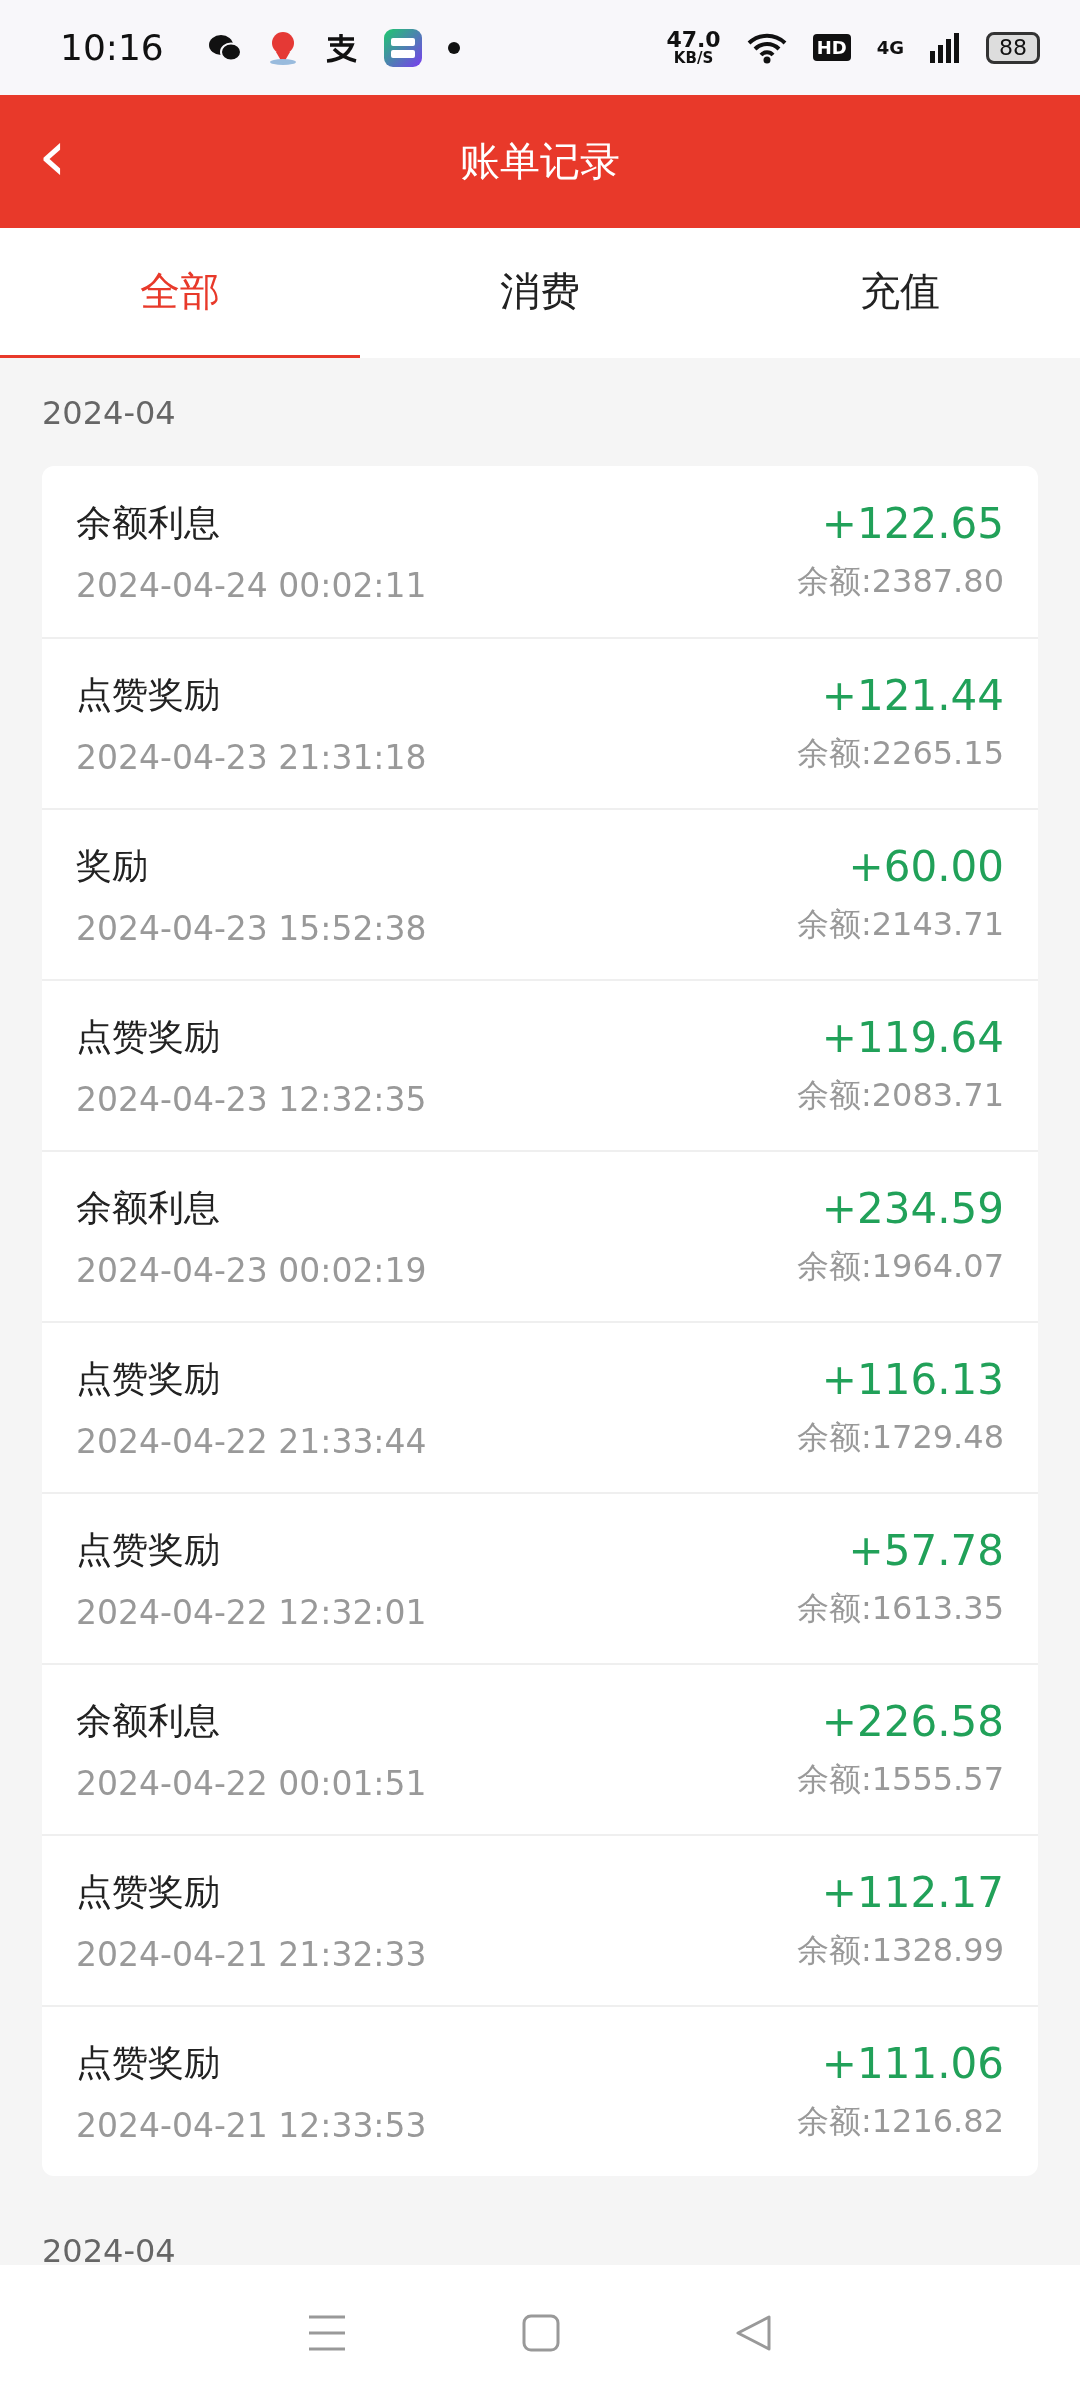  I want to click on record-balance: 余额:1328.99, so click(900, 1950).